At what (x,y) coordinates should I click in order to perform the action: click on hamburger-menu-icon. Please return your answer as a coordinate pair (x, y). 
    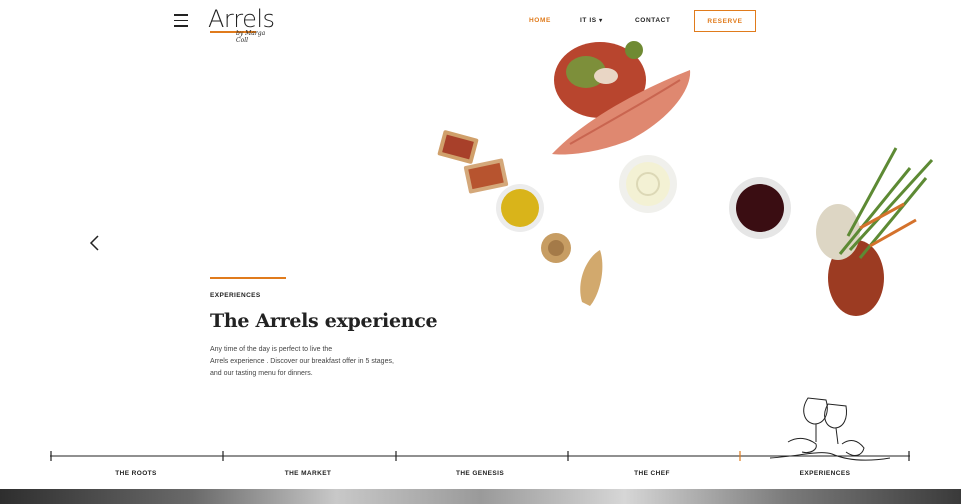
    Looking at the image, I should click on (181, 21).